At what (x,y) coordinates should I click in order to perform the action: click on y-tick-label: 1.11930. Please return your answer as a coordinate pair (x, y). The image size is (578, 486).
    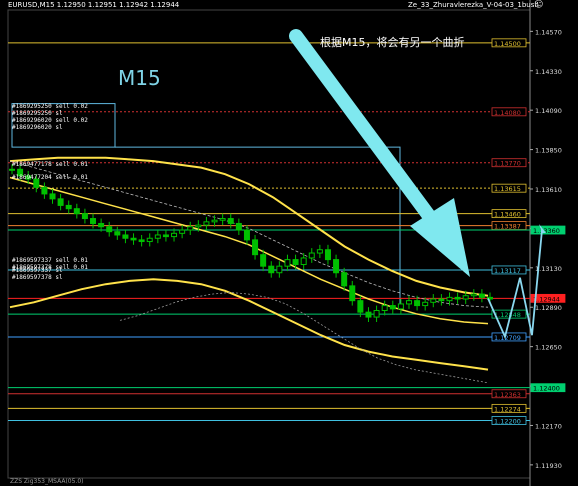
    Looking at the image, I should click on (548, 466).